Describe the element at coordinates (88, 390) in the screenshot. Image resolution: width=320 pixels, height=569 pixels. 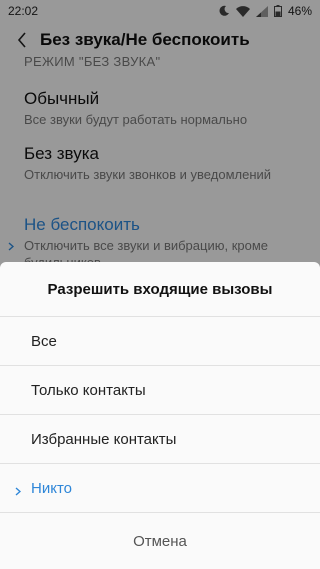
I see `option-label: Только контакты` at that location.